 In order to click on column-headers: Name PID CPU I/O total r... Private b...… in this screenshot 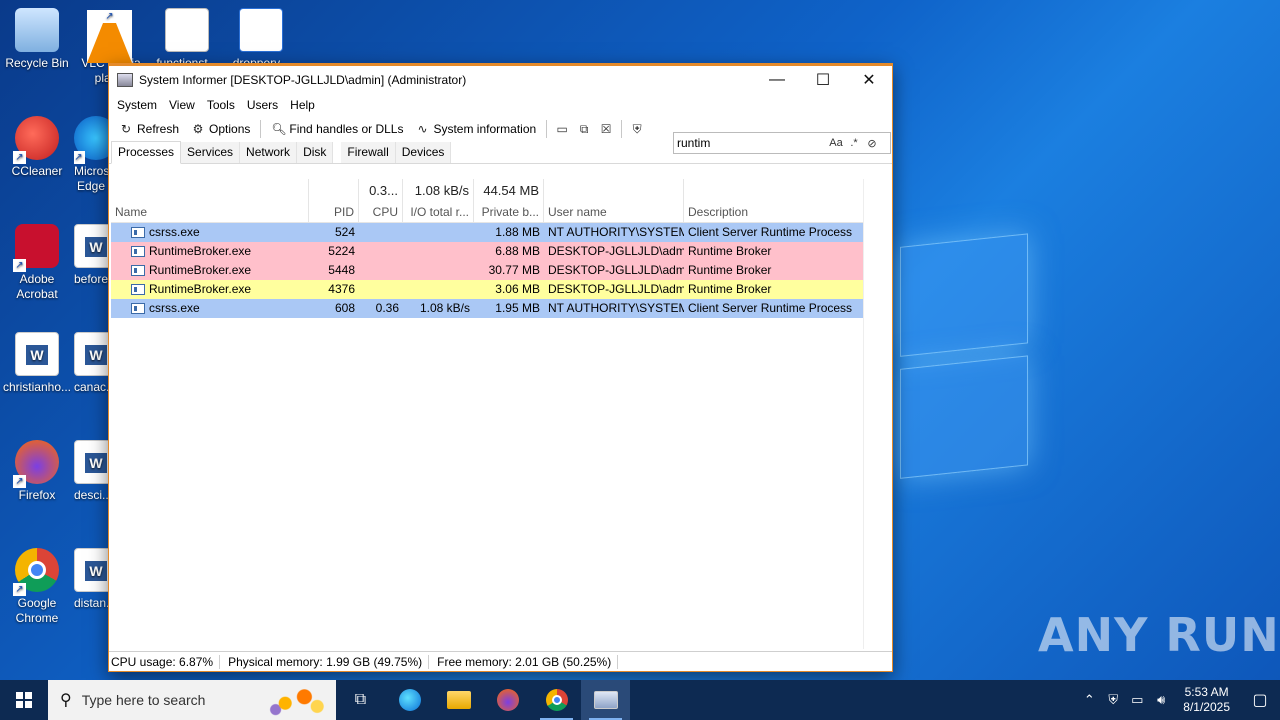, I will do `click(487, 212)`.